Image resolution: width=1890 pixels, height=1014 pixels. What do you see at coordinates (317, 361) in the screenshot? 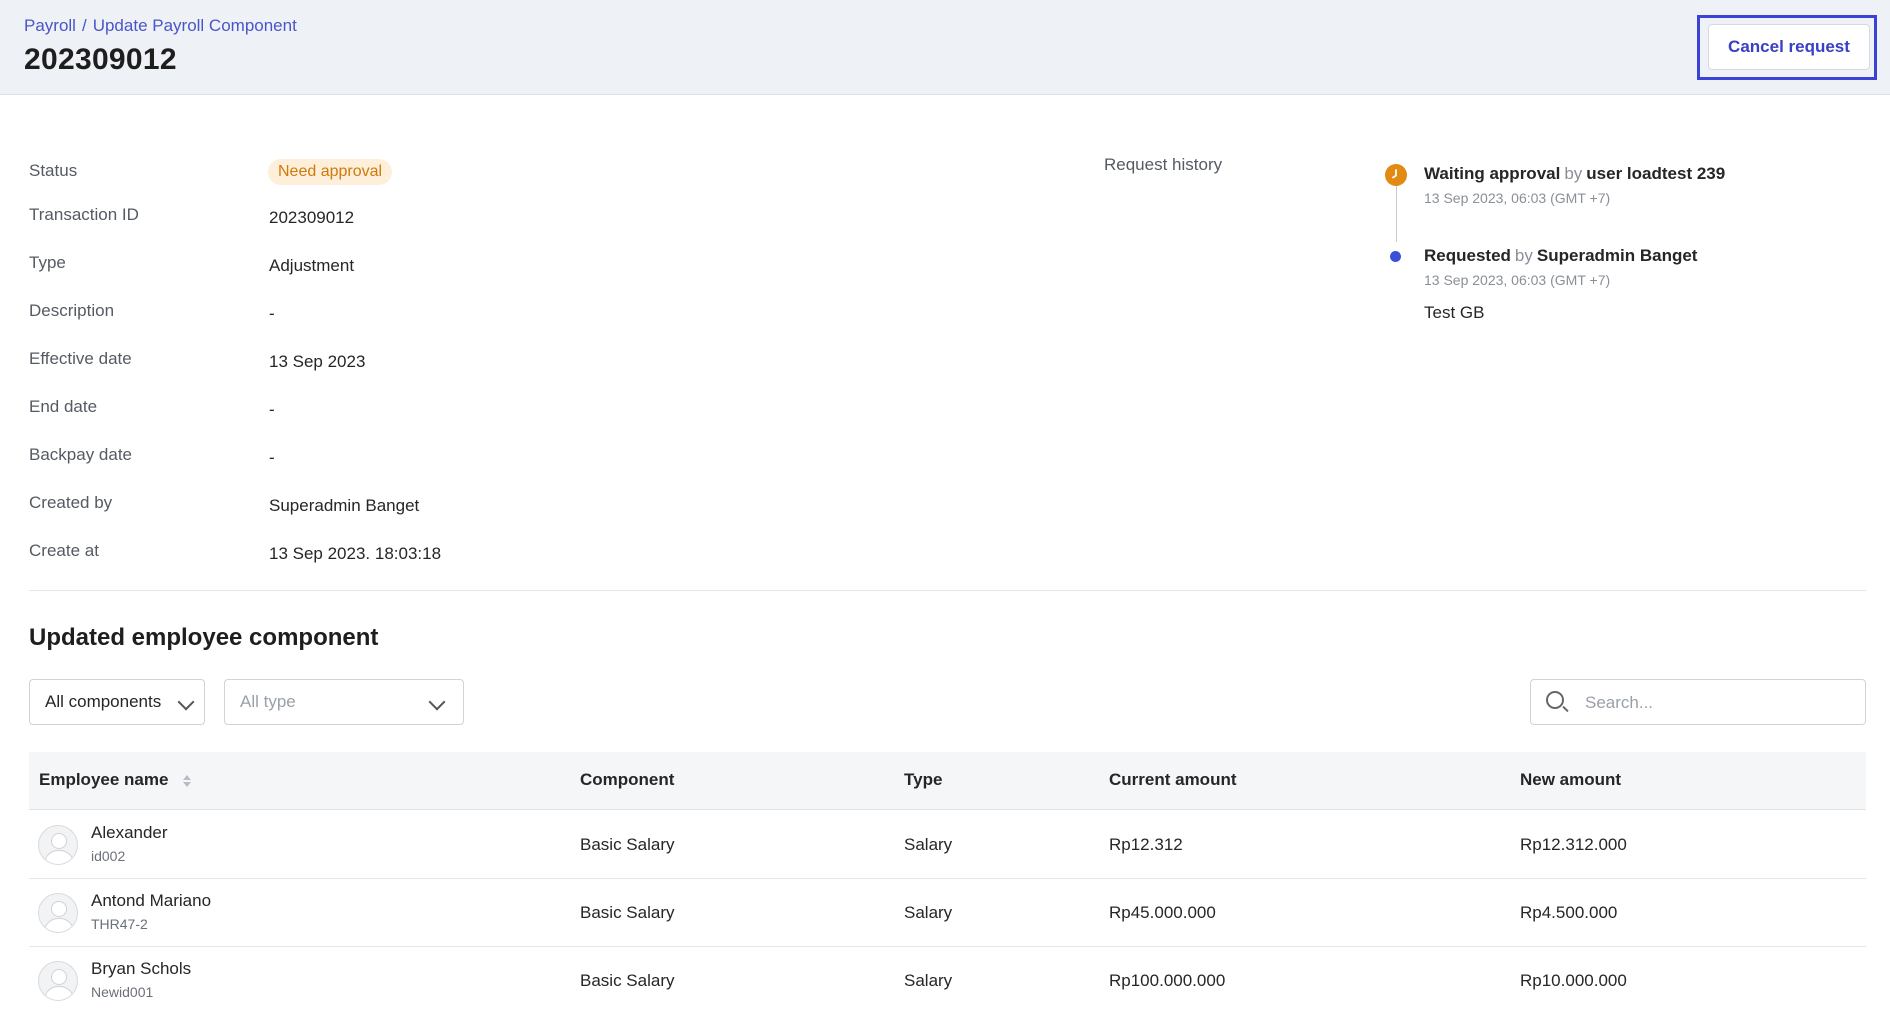
I see `detail-value: 13 Sep 2023` at bounding box center [317, 361].